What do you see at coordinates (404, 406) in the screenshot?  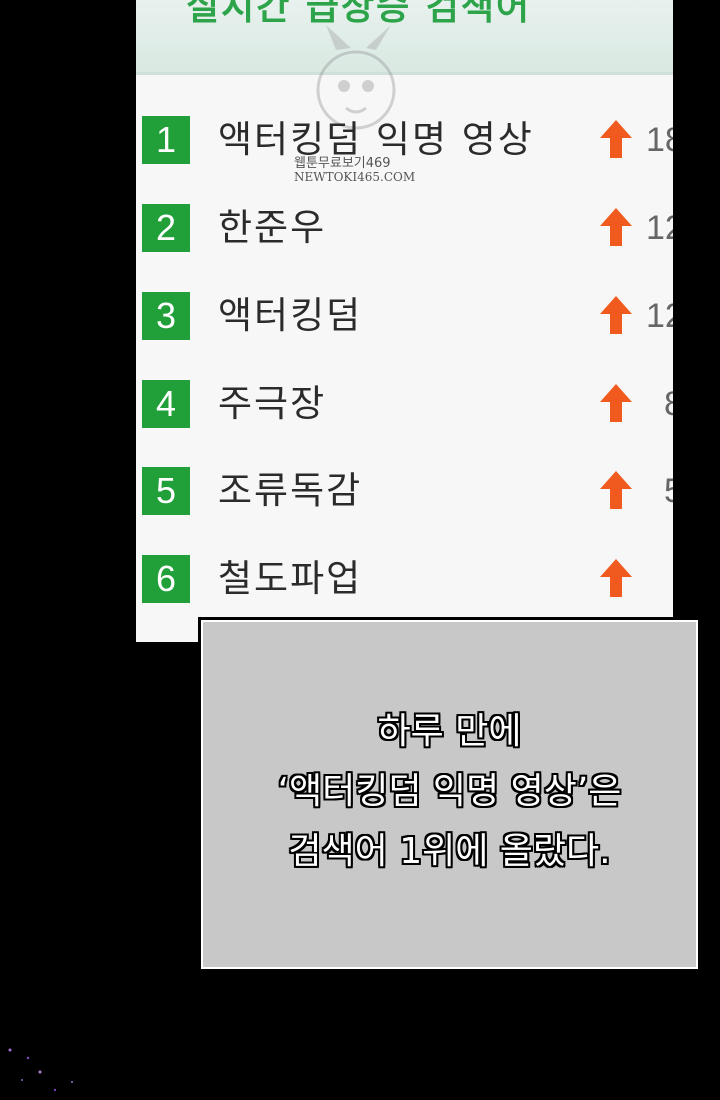 I see `ranking-row: 4 주극장 8` at bounding box center [404, 406].